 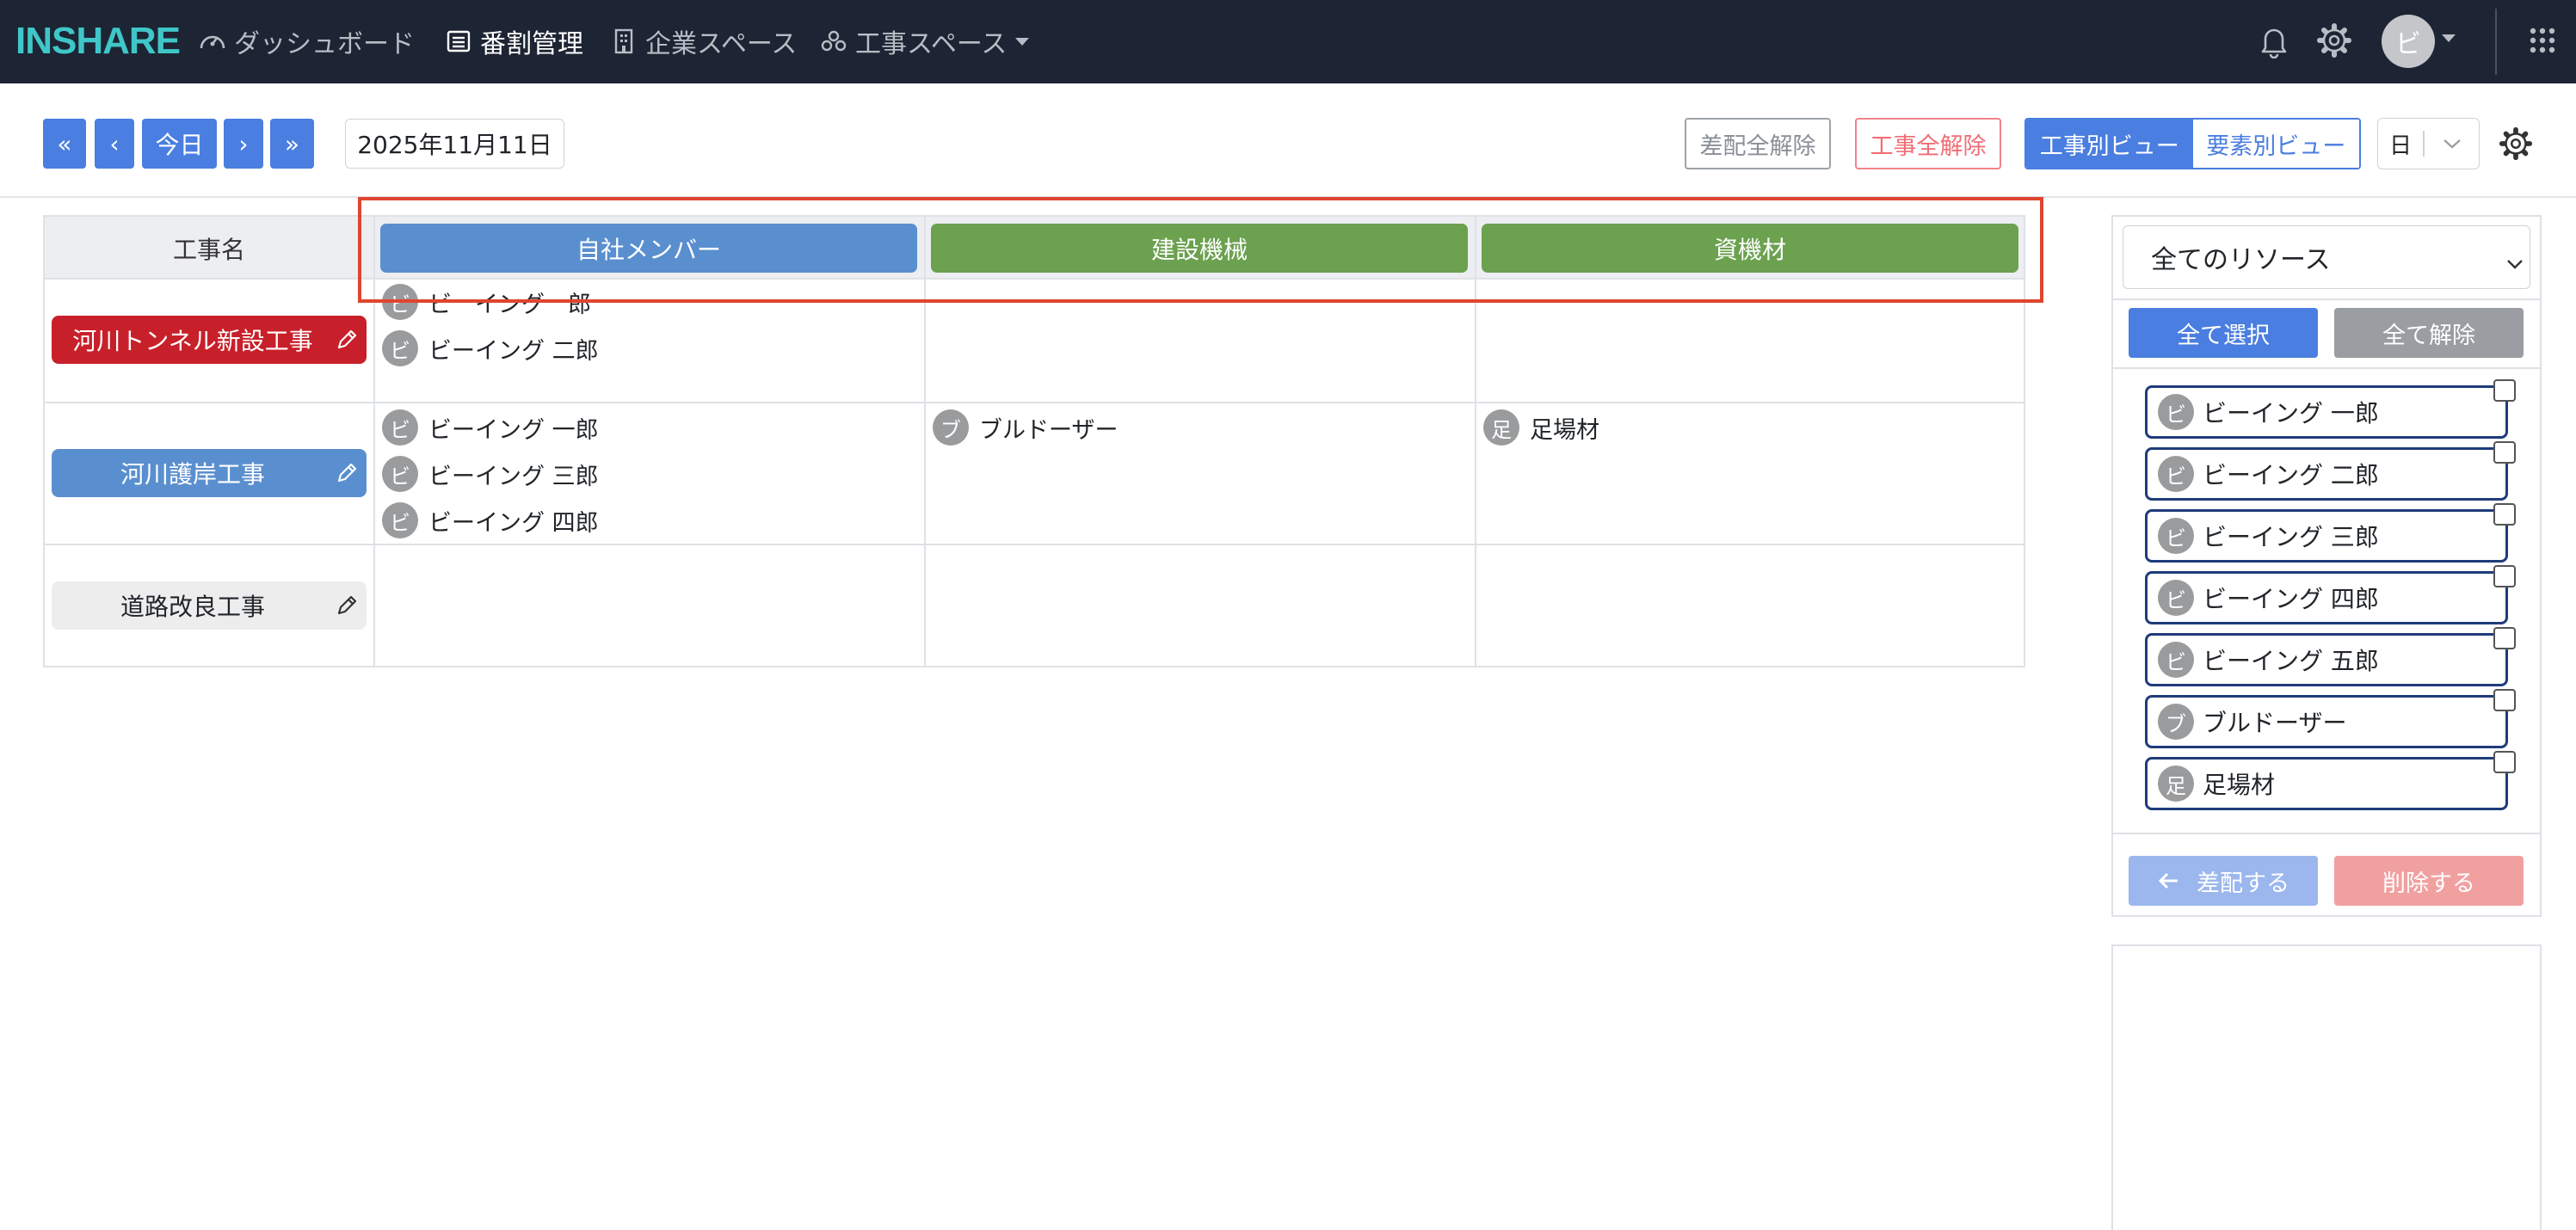 What do you see at coordinates (1758, 143) in the screenshot?
I see `clear-all-assignments-button: 差配全解除` at bounding box center [1758, 143].